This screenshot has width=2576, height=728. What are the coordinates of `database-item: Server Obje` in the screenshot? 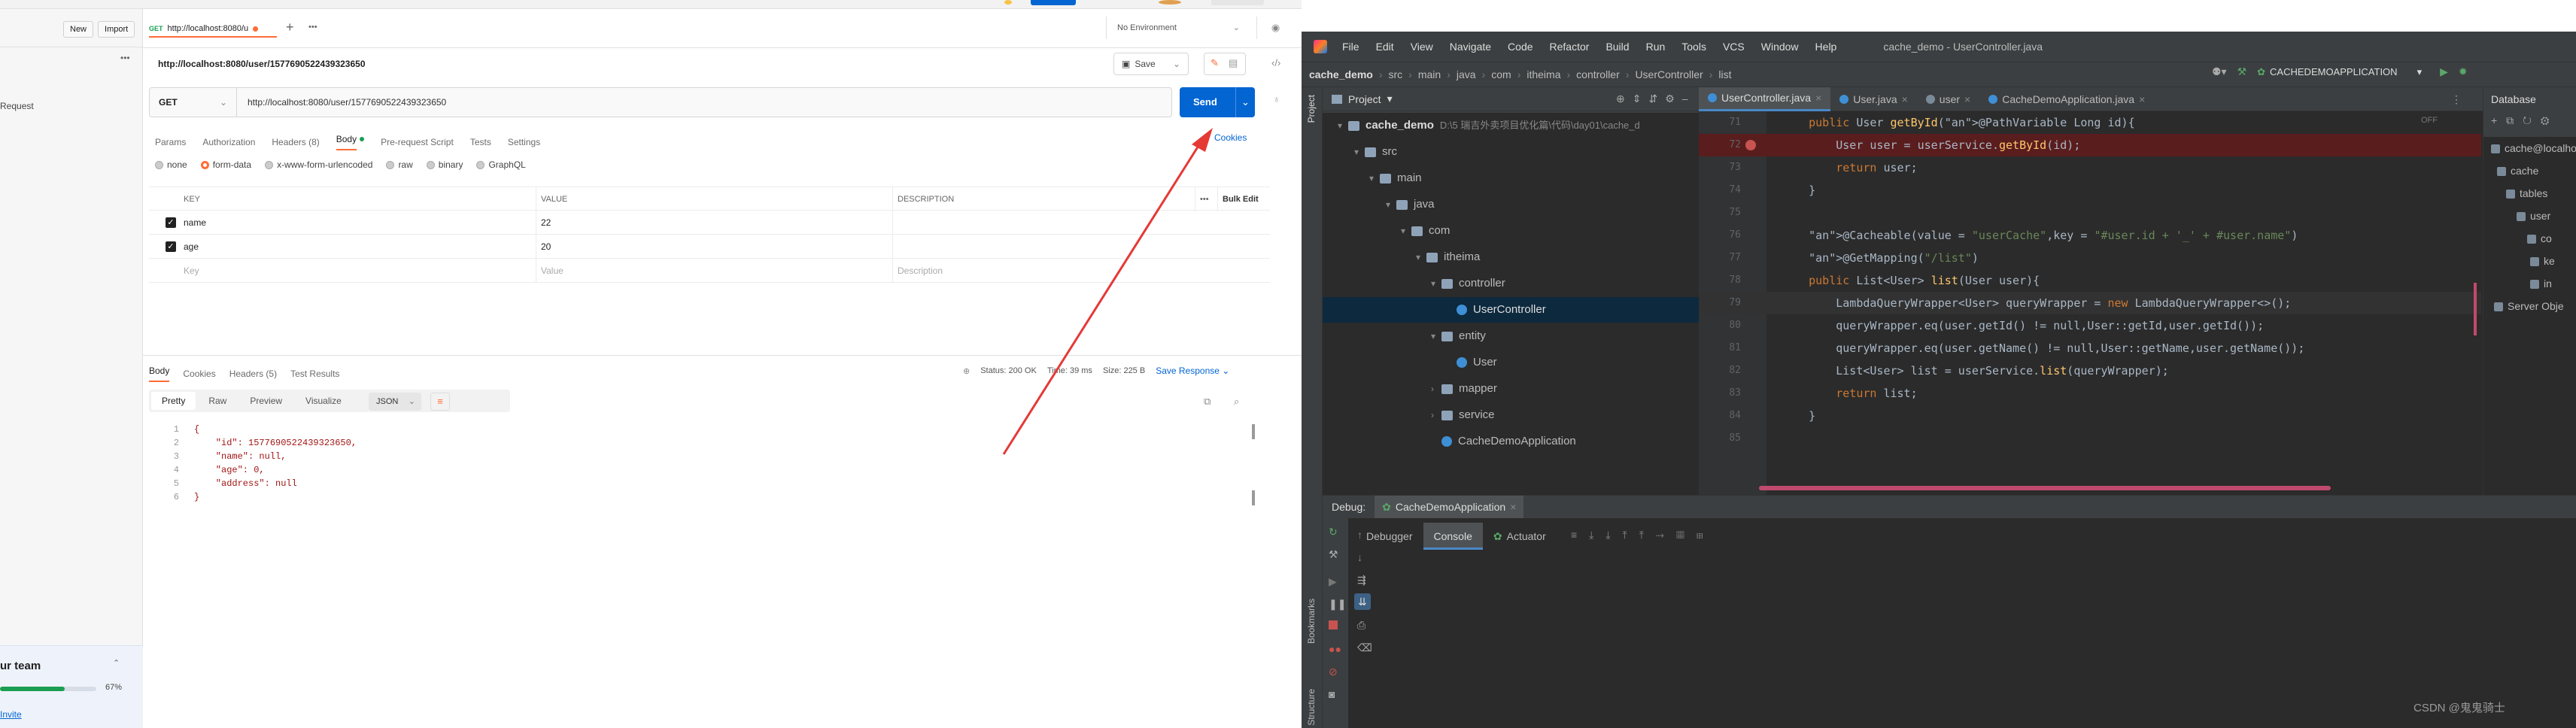 It's located at (2529, 306).